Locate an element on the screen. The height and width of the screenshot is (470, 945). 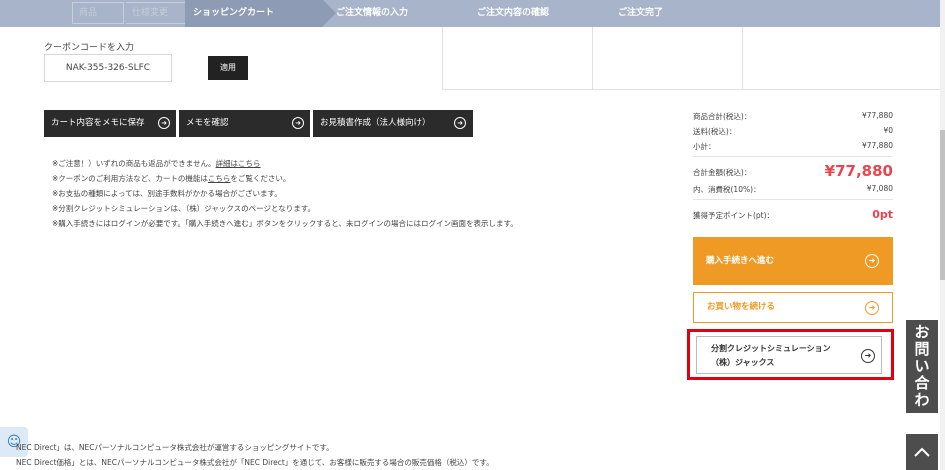
summary-tax: 内、消費税(10%)： ¥7,080 is located at coordinates (793, 189).